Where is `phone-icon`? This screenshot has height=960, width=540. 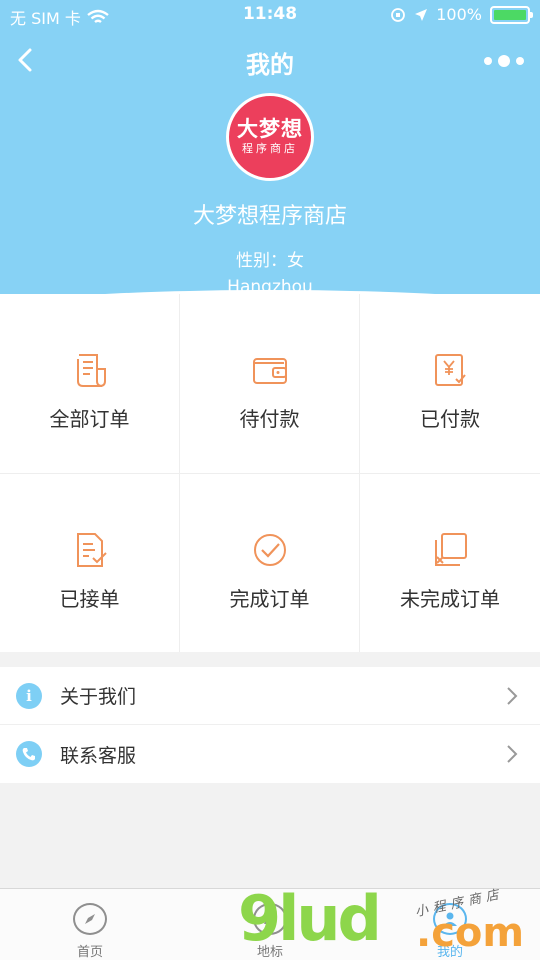
phone-icon is located at coordinates (29, 754).